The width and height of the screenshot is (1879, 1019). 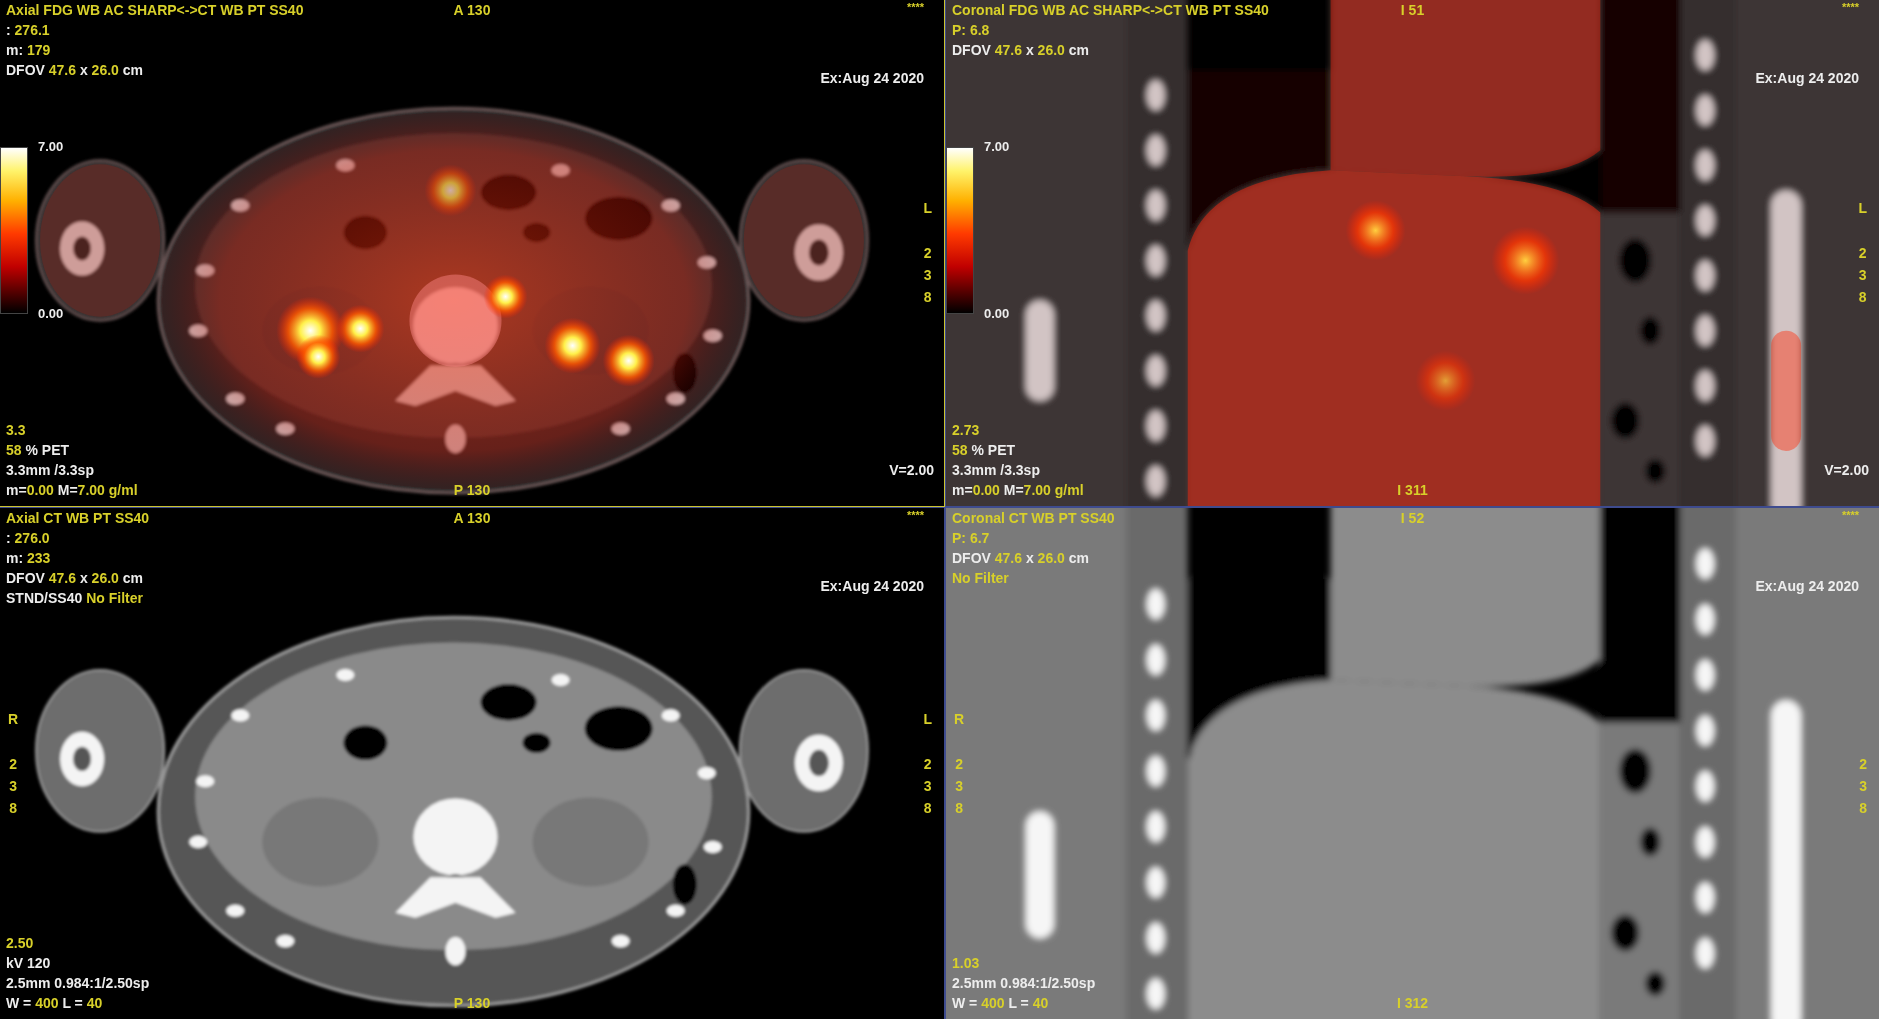 I want to click on scan-info-text: 2.50, so click(x=20, y=943).